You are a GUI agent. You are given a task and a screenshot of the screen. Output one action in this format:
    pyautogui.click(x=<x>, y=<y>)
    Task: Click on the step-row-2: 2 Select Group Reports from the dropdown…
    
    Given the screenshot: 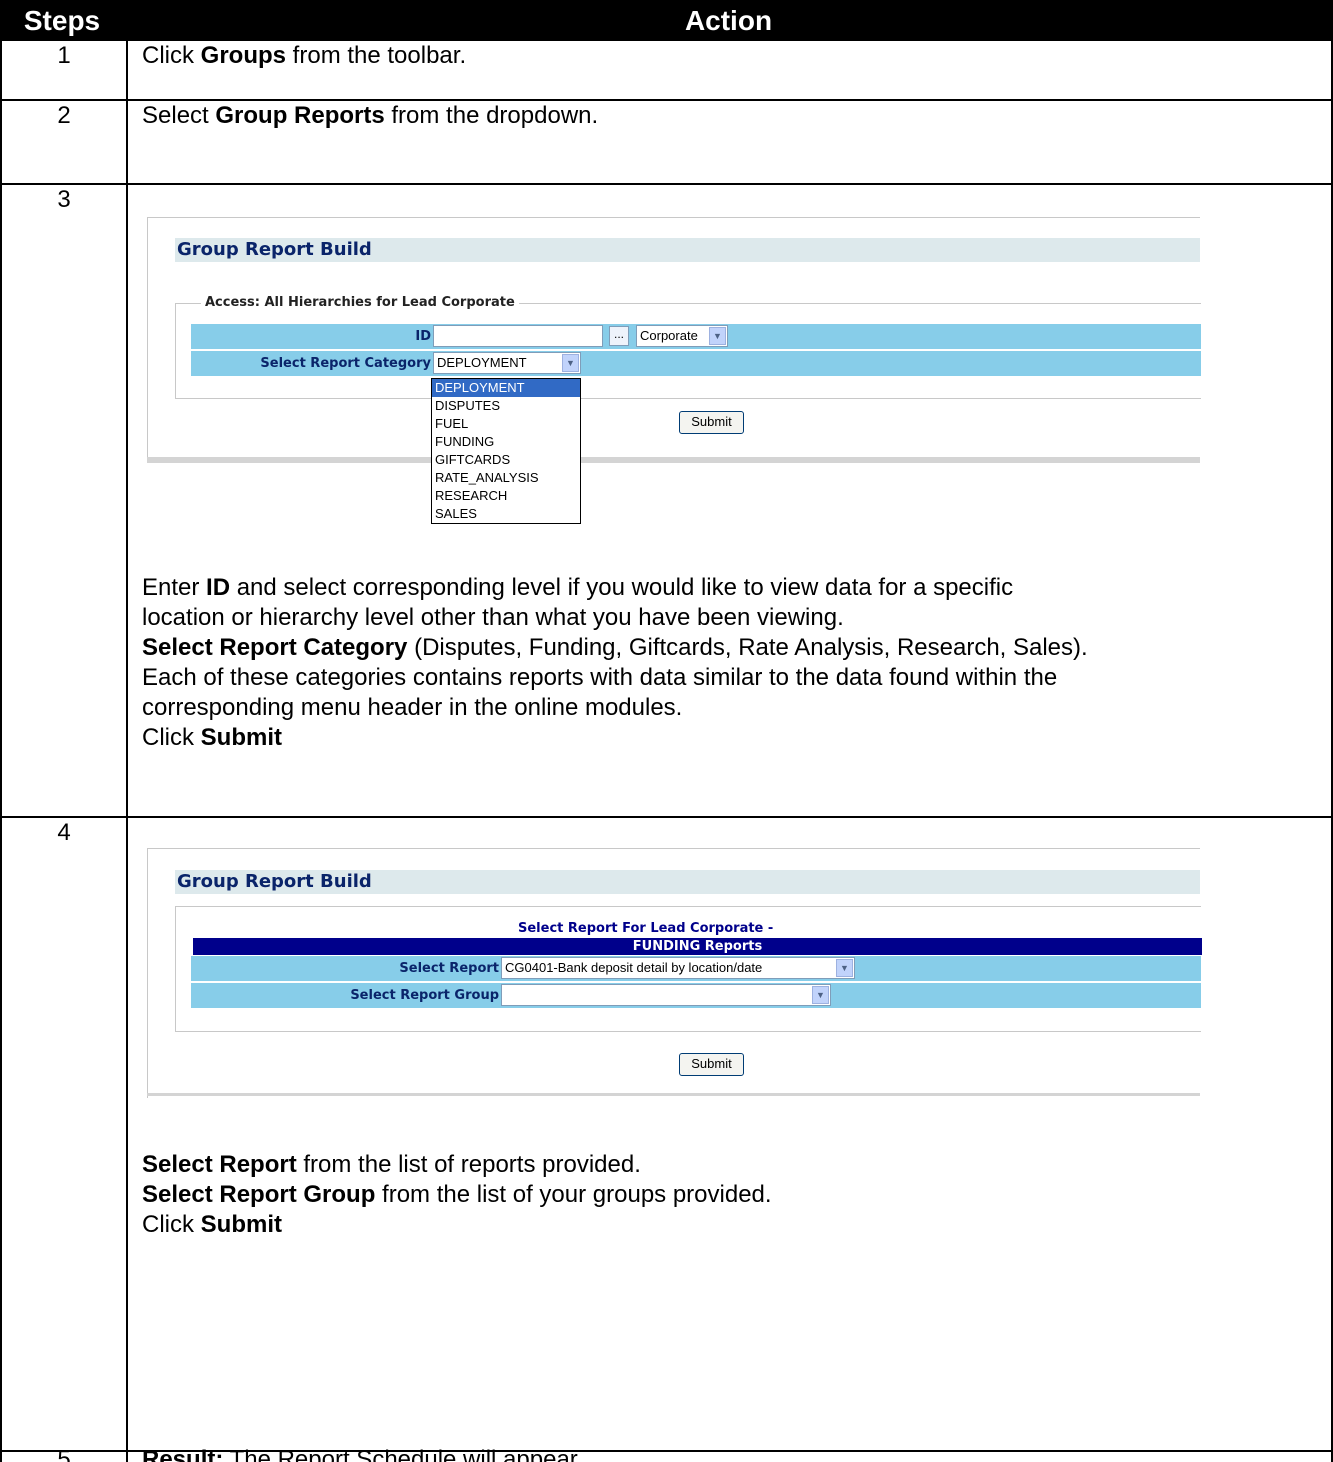 What is the action you would take?
    pyautogui.click(x=666, y=143)
    